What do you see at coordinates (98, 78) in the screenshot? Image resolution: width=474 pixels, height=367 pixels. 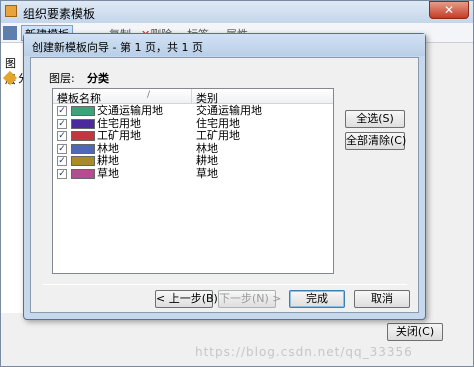 I see `layer-value: 分类` at bounding box center [98, 78].